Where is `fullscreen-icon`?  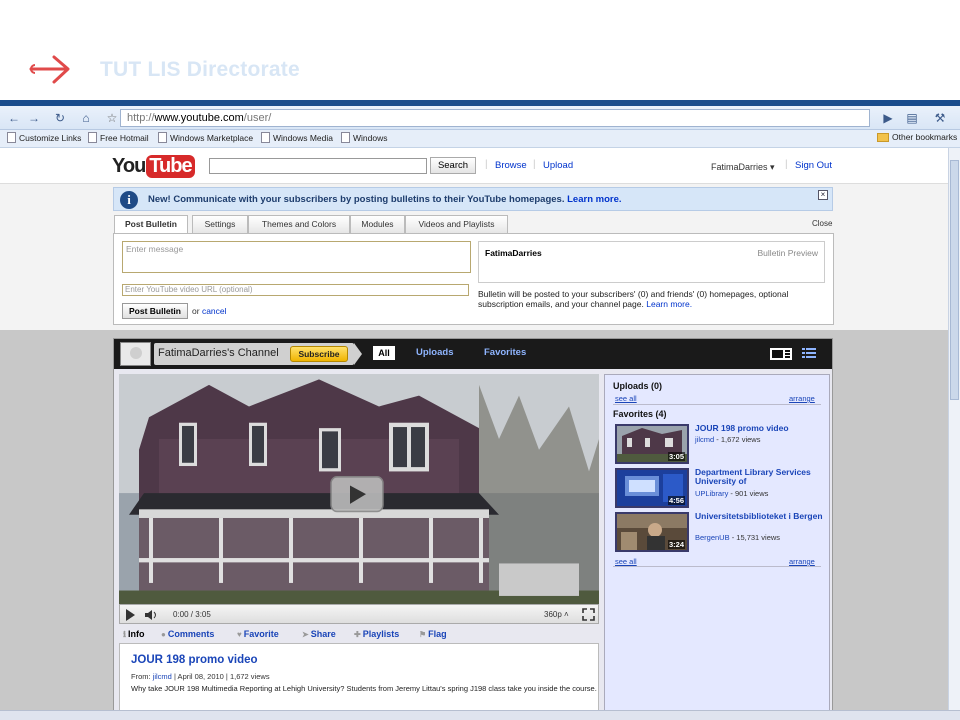
fullscreen-icon is located at coordinates (588, 614).